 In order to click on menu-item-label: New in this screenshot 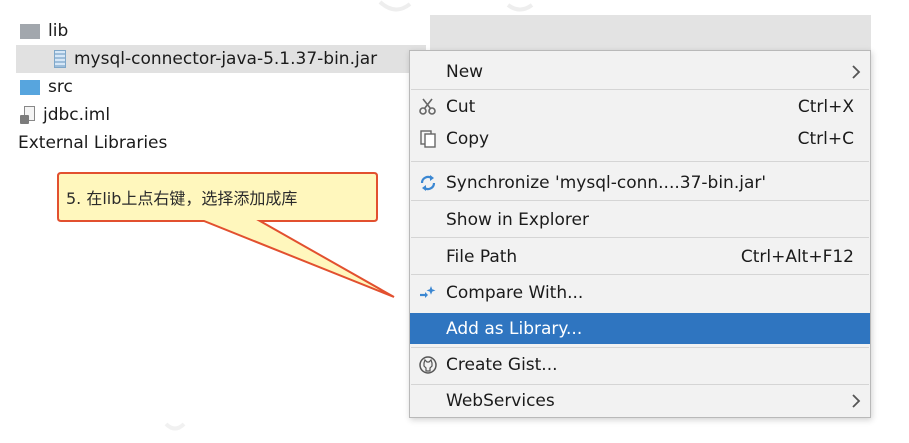, I will do `click(465, 71)`.